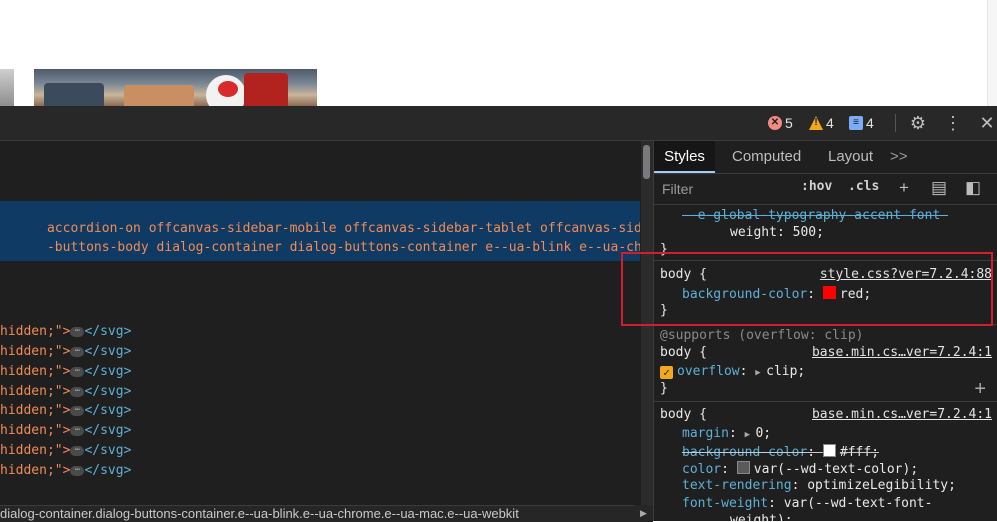 The image size is (997, 522). I want to click on tab-computed: Computed, so click(766, 157).